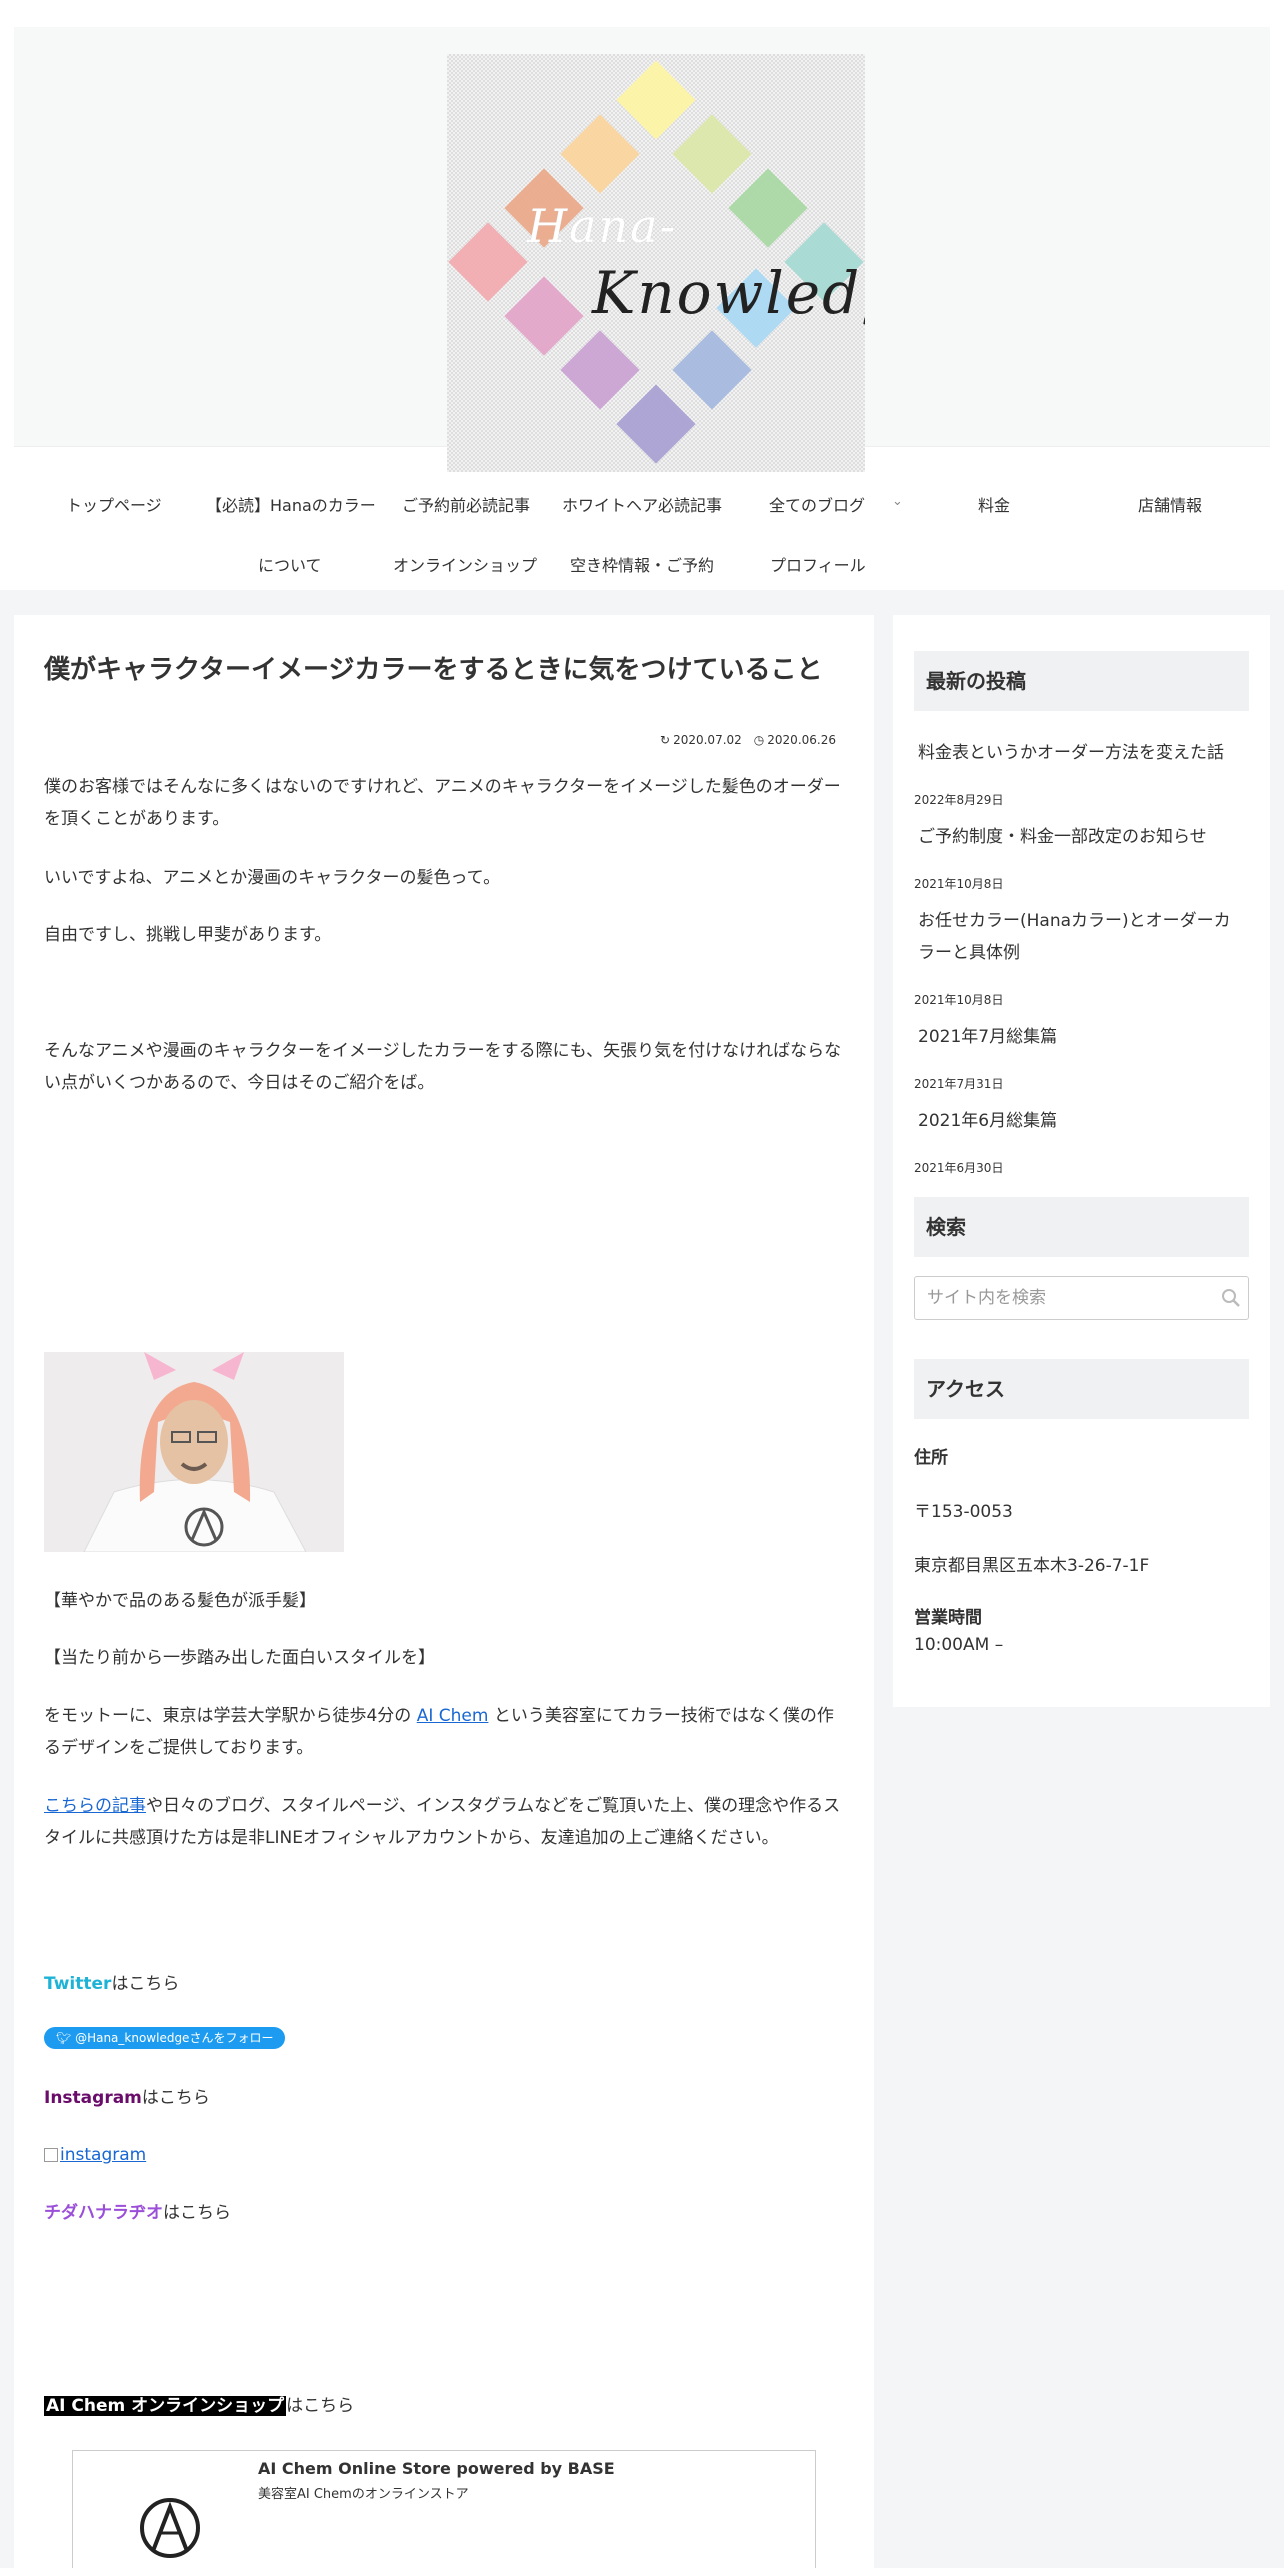 The width and height of the screenshot is (1284, 2568). What do you see at coordinates (963, 1512) in the screenshot?
I see `postal-code: 〒153-0053` at bounding box center [963, 1512].